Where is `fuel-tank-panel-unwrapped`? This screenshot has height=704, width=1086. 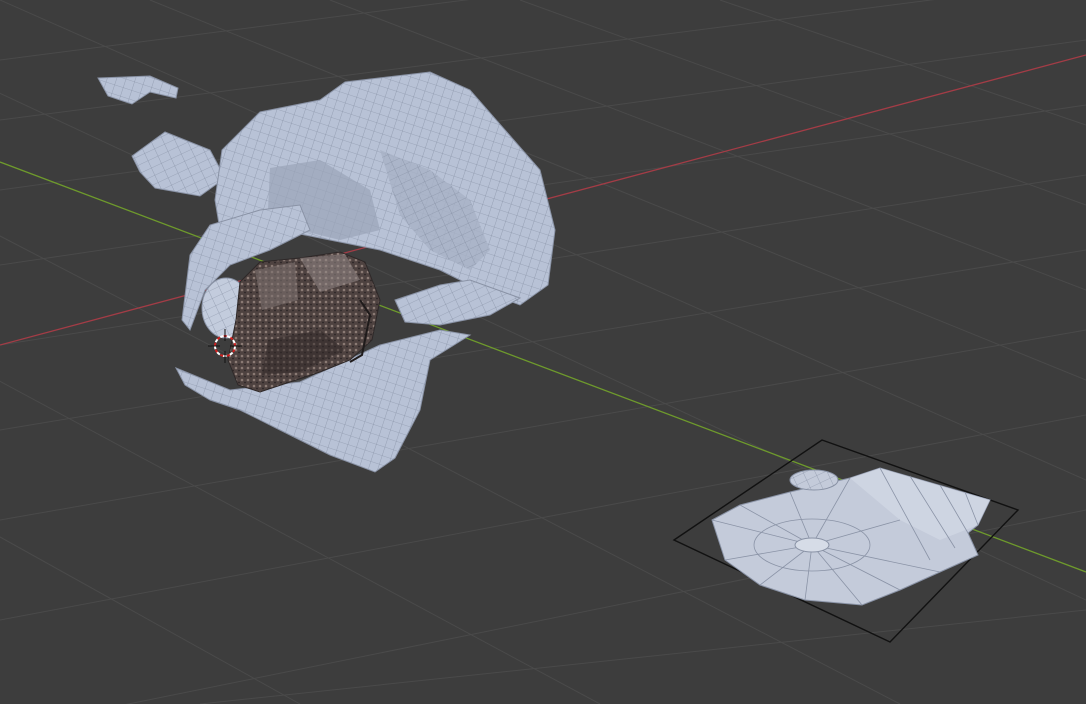
fuel-tank-panel-unwrapped is located at coordinates (846, 541).